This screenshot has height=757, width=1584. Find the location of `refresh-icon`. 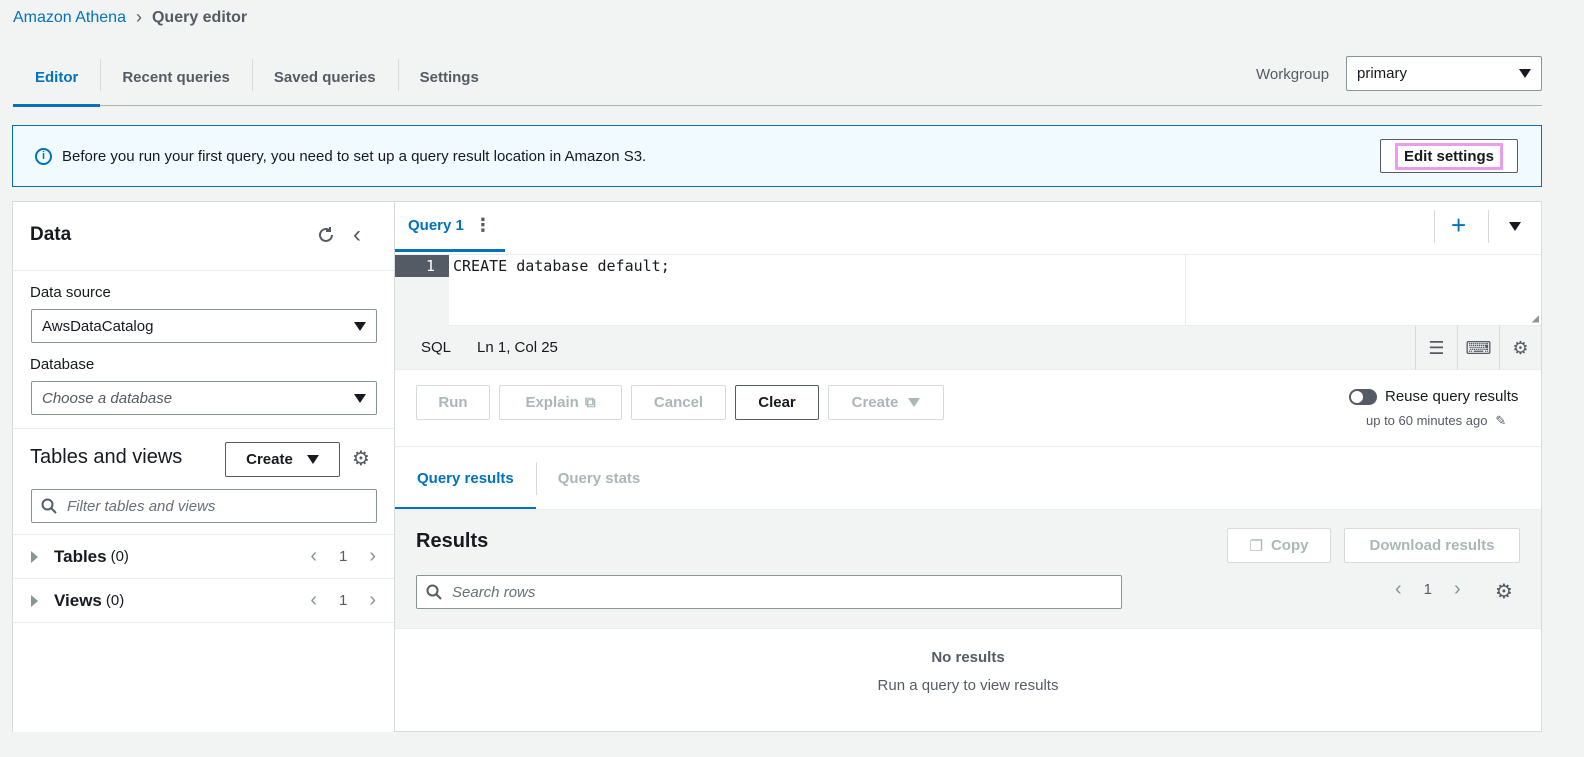

refresh-icon is located at coordinates (326, 235).